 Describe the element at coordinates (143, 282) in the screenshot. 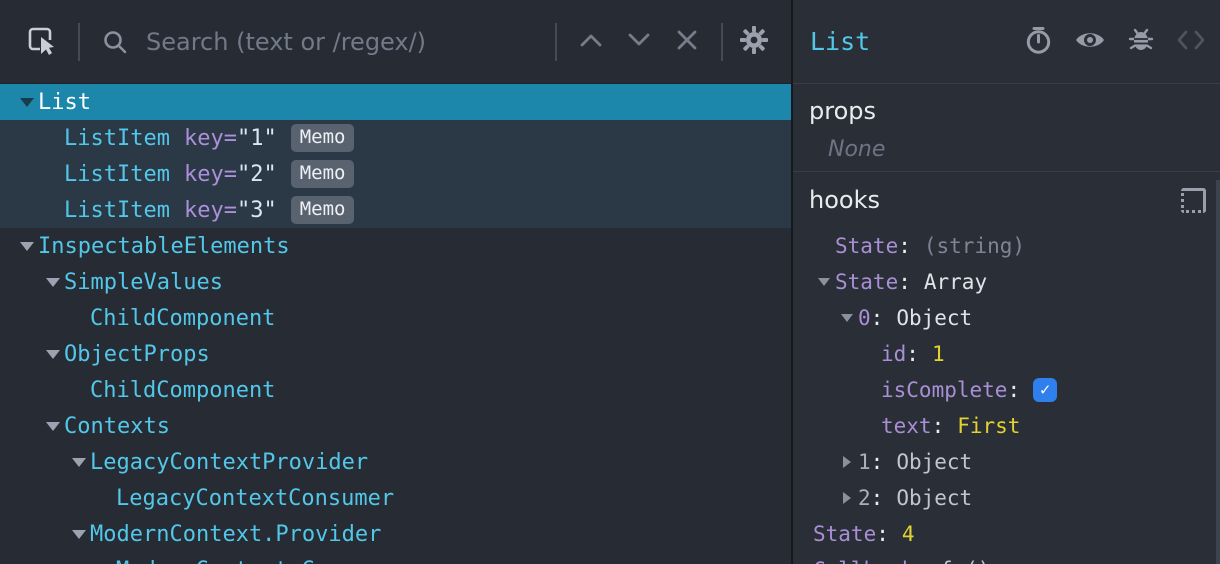

I see `component-name: SimpleValues` at that location.